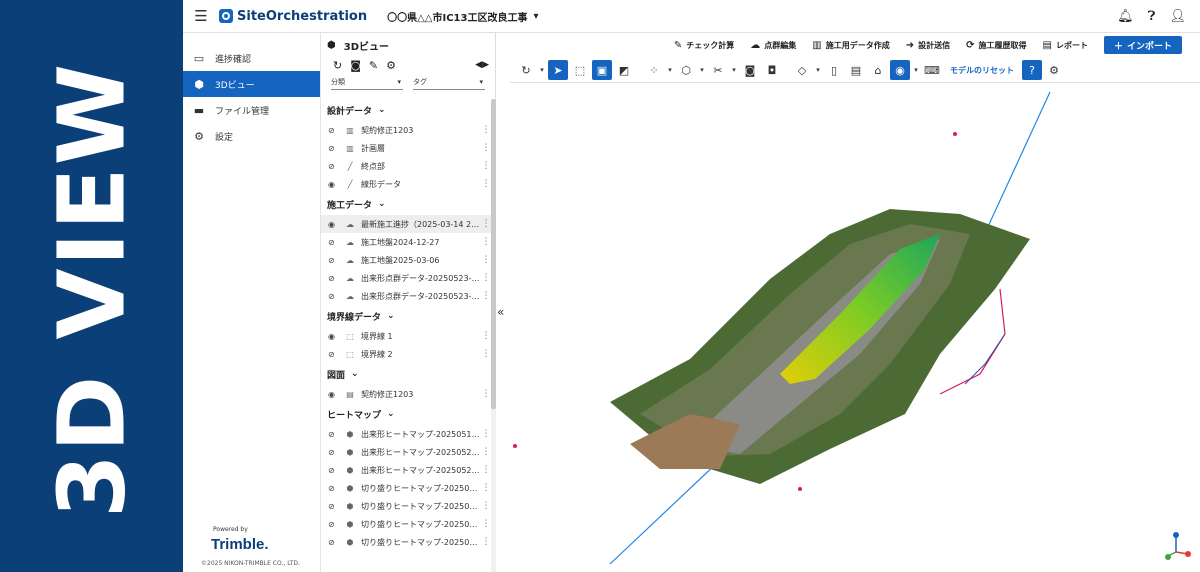  What do you see at coordinates (772, 70) in the screenshot?
I see `camera-settings-icon: ◘` at bounding box center [772, 70].